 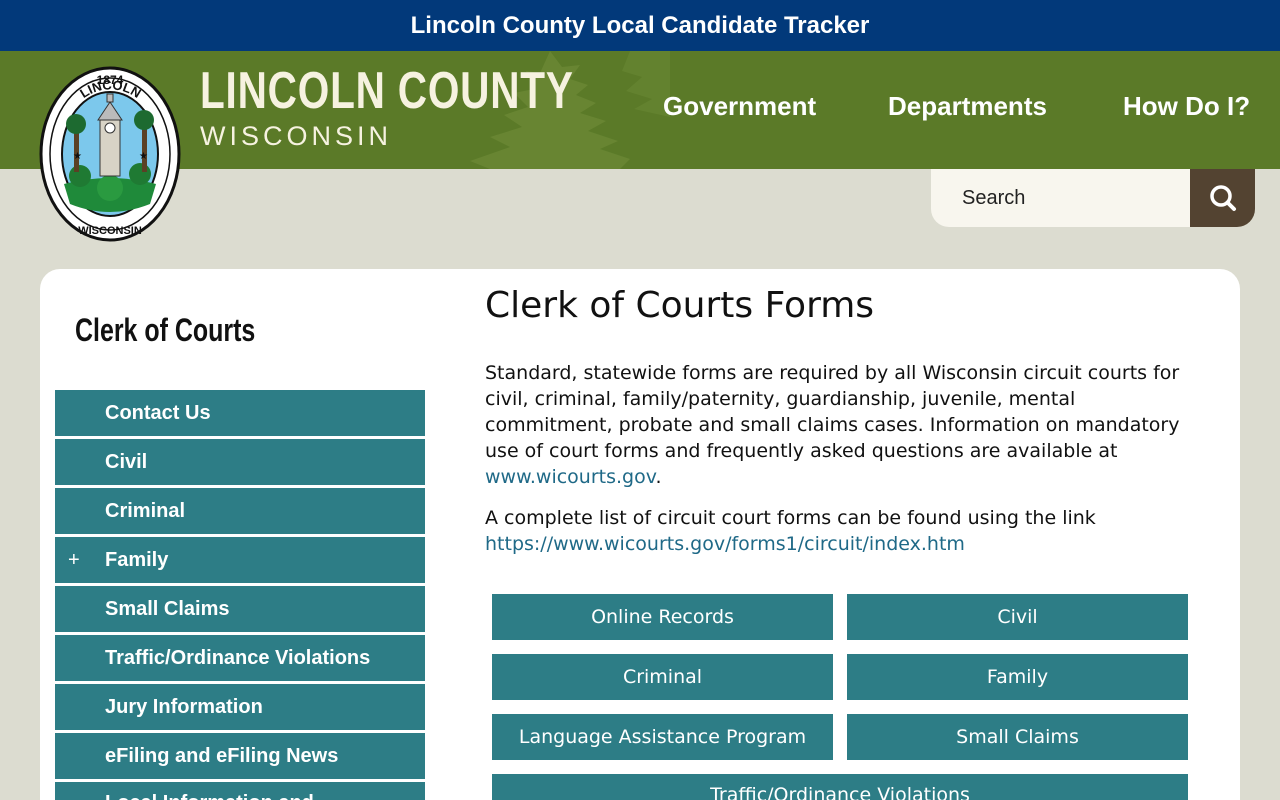 What do you see at coordinates (967, 106) in the screenshot?
I see `nav-departments: Departments` at bounding box center [967, 106].